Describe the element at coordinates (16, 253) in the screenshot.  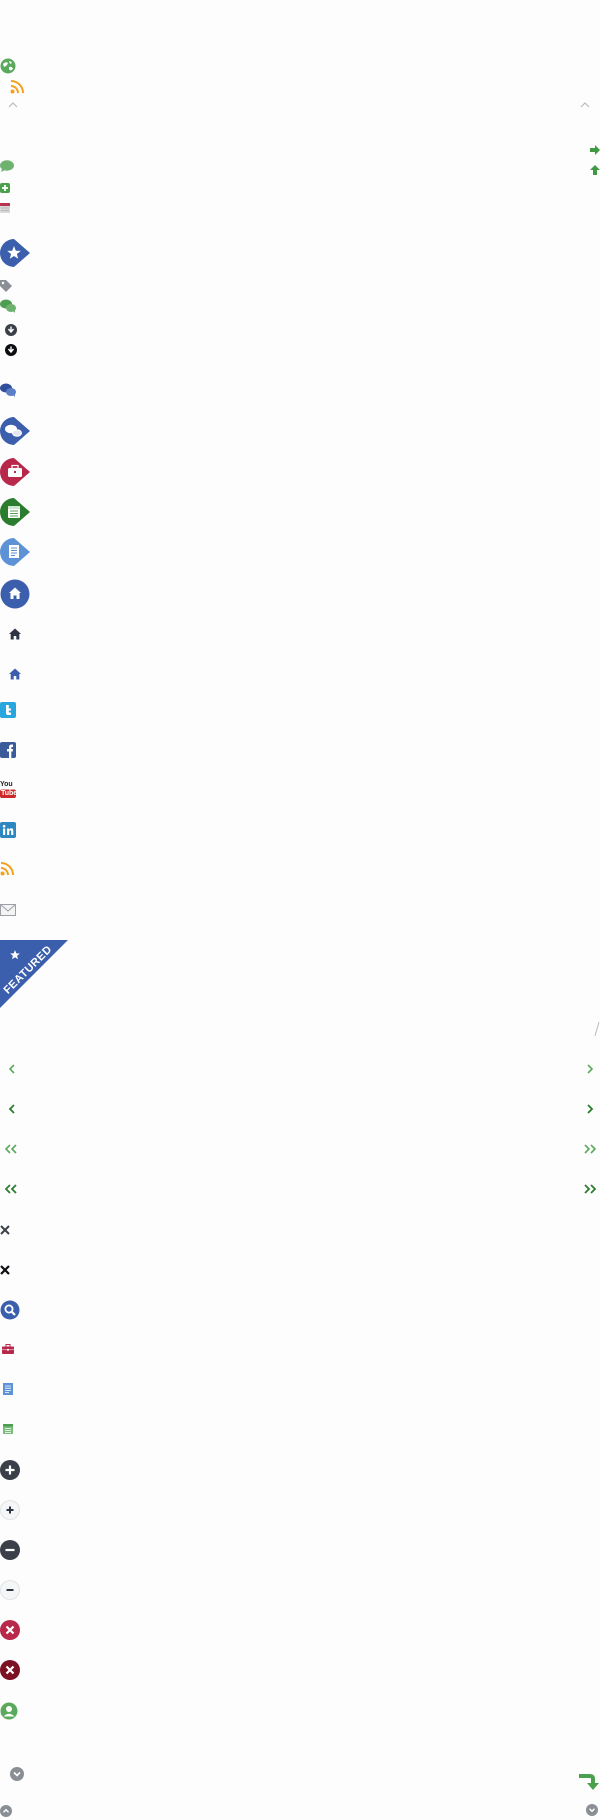
I see `star-badge-icon` at that location.